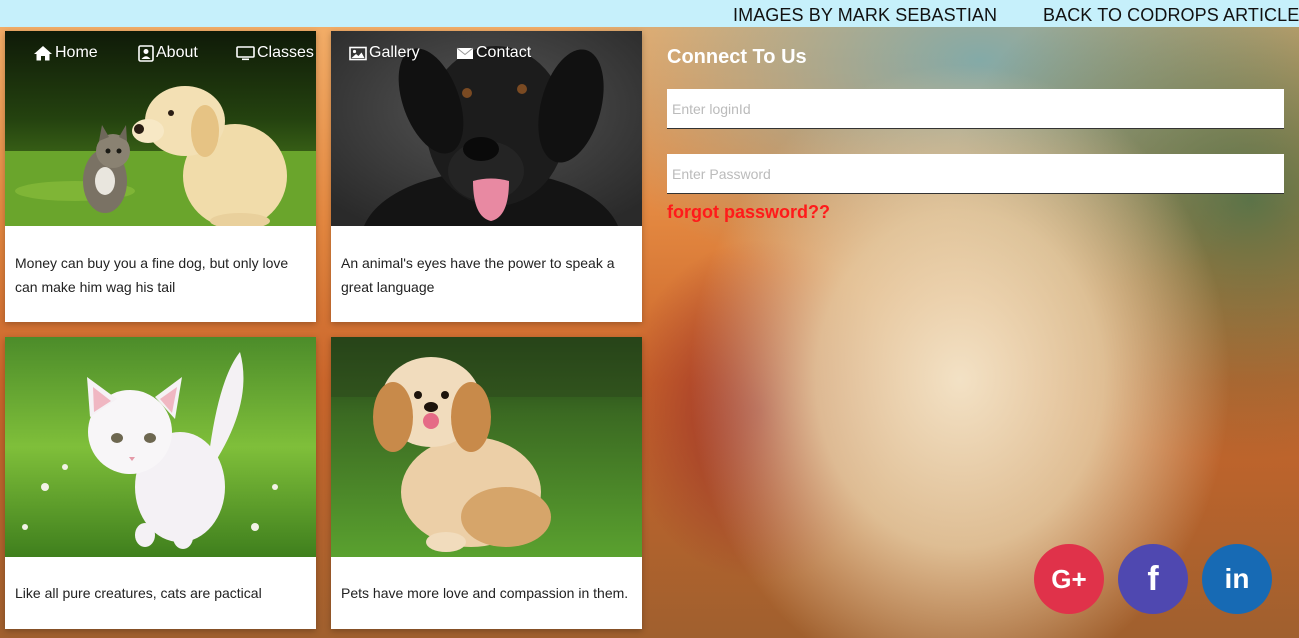  I want to click on nav-classes: Classes, so click(275, 53).